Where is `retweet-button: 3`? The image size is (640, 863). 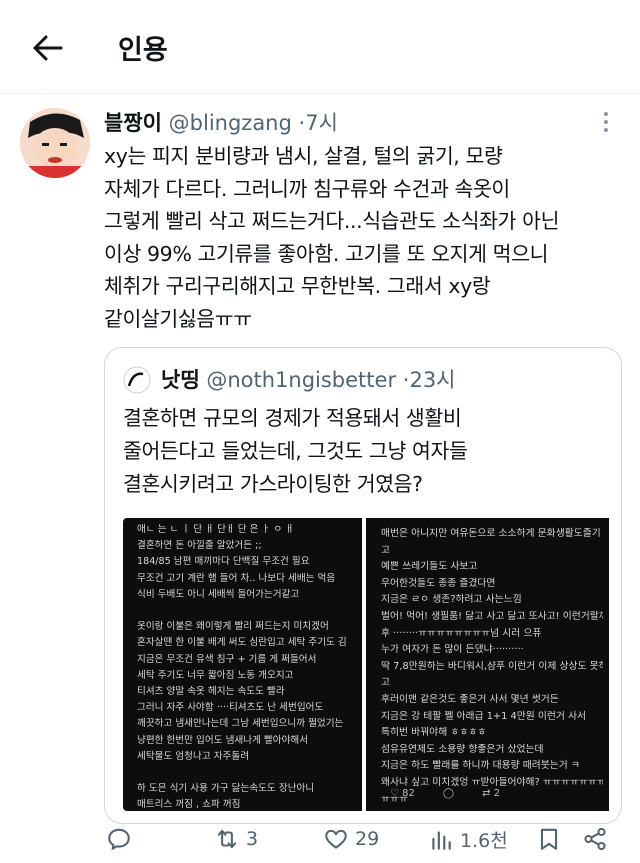
retweet-button: 3 is located at coordinates (236, 839).